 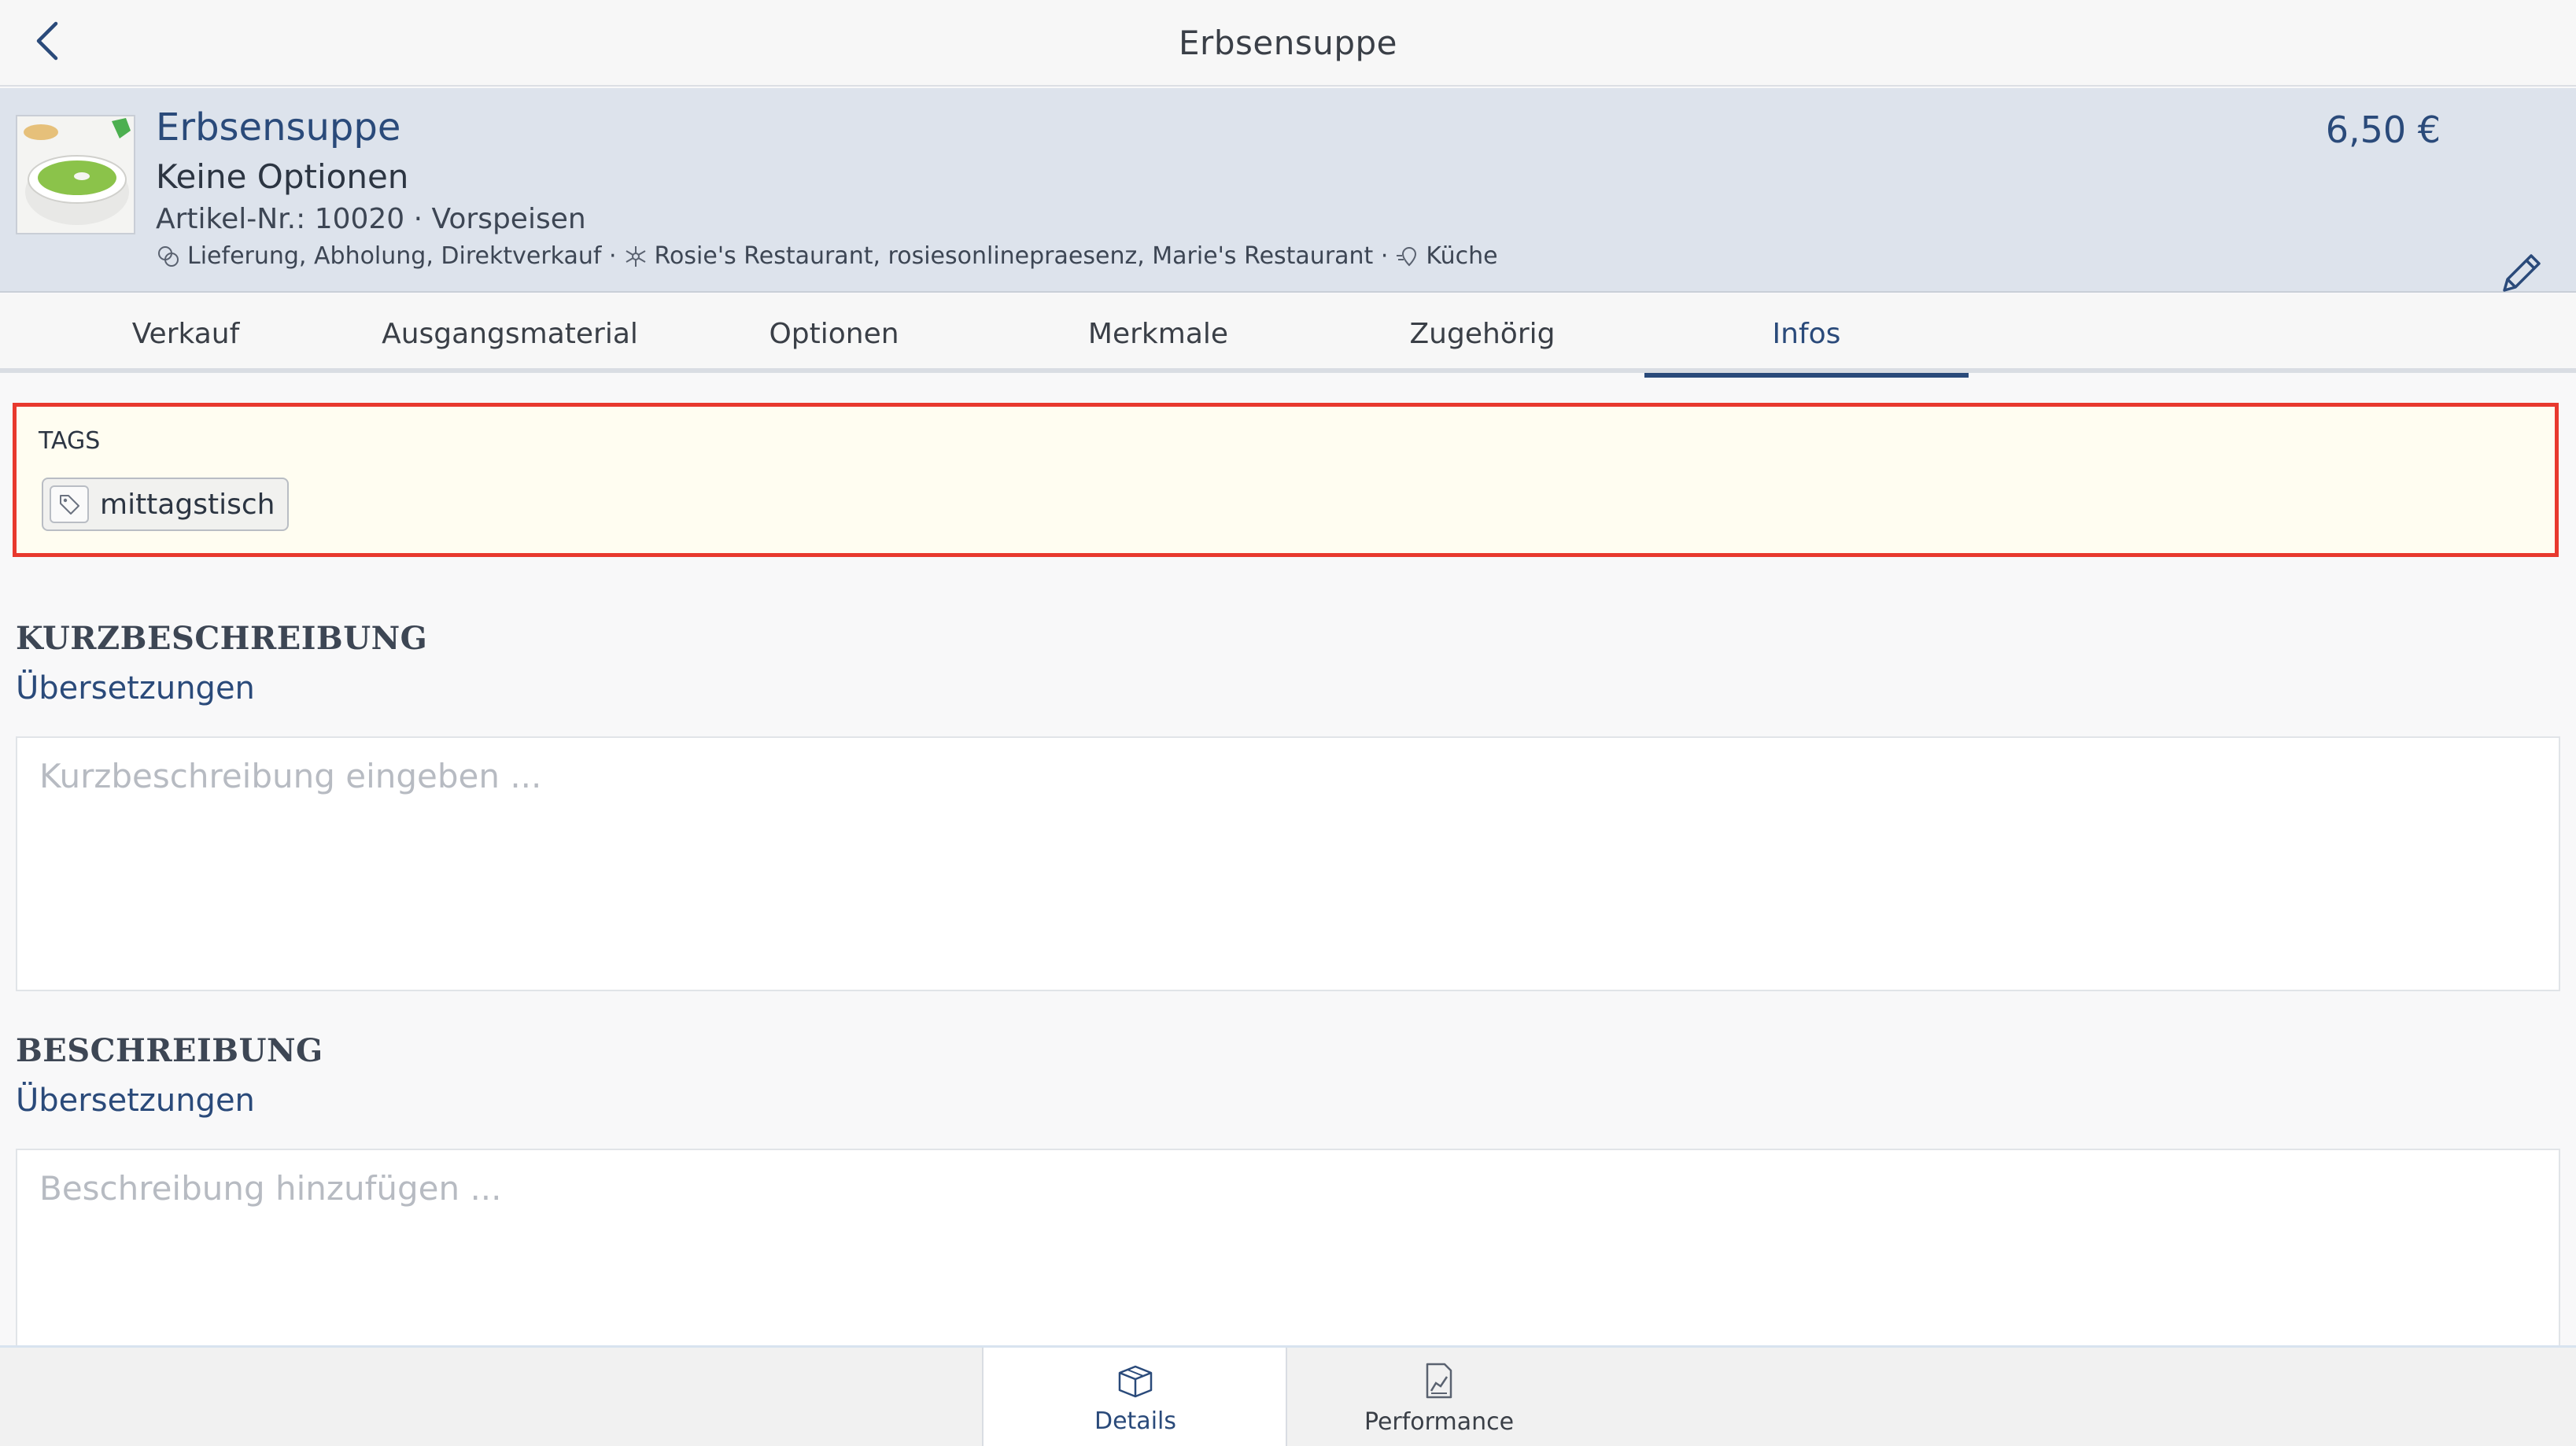 I want to click on back-button, so click(x=48, y=41).